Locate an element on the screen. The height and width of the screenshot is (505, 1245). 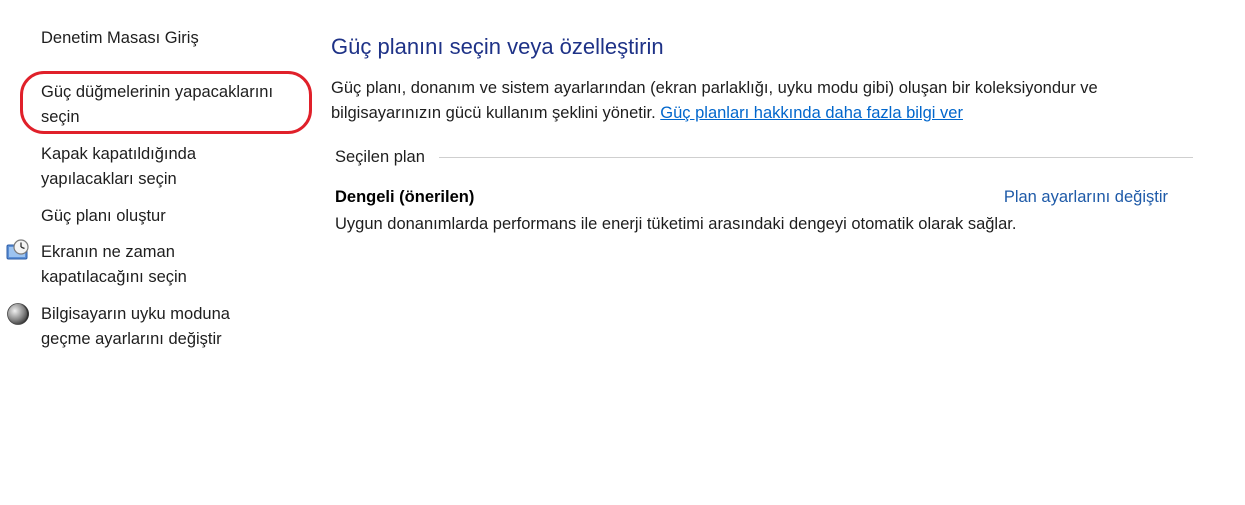
moon-sleep-icon is located at coordinates (18, 314).